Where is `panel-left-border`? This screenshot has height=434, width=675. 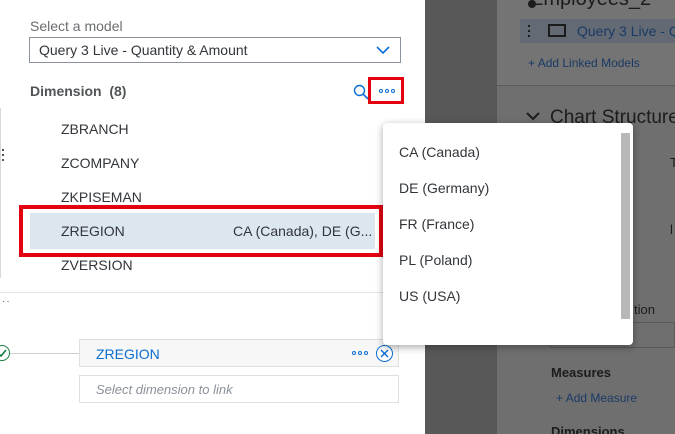 panel-left-border is located at coordinates (0, 193).